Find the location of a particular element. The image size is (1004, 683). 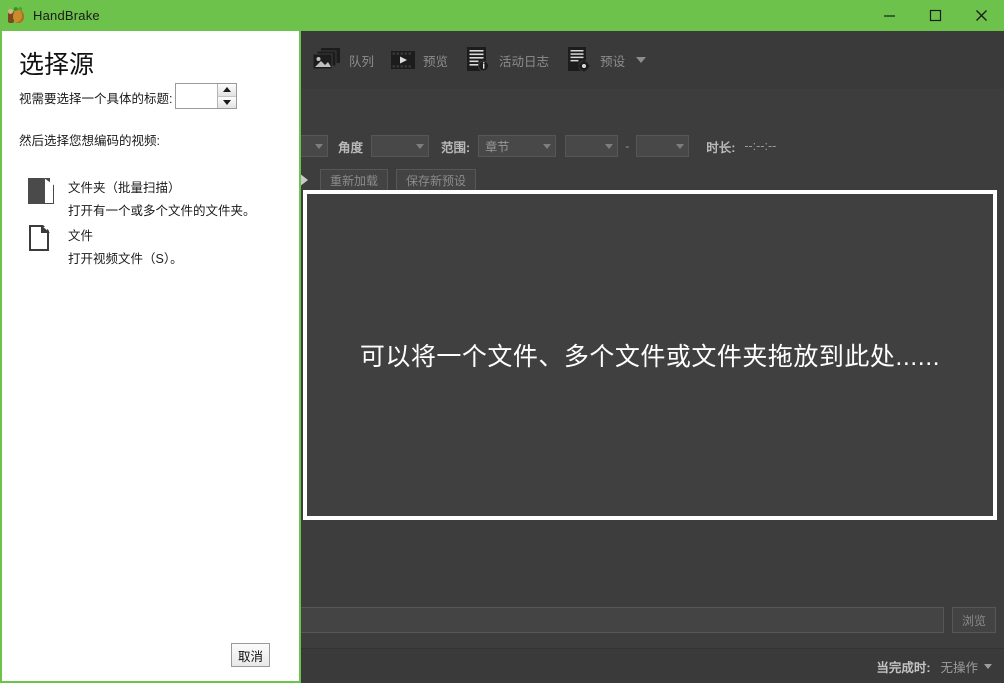

chapter-start-select is located at coordinates (592, 146).